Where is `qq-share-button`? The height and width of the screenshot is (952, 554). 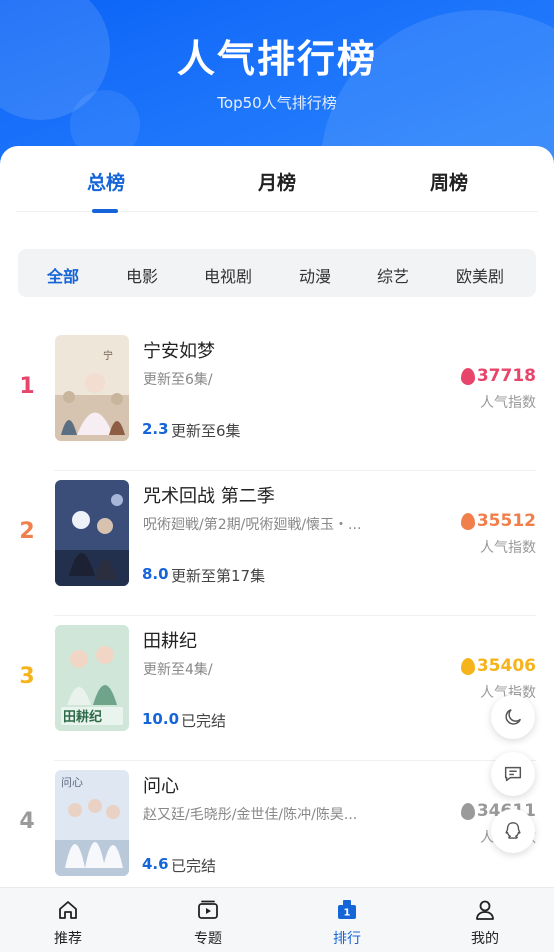 qq-share-button is located at coordinates (513, 831).